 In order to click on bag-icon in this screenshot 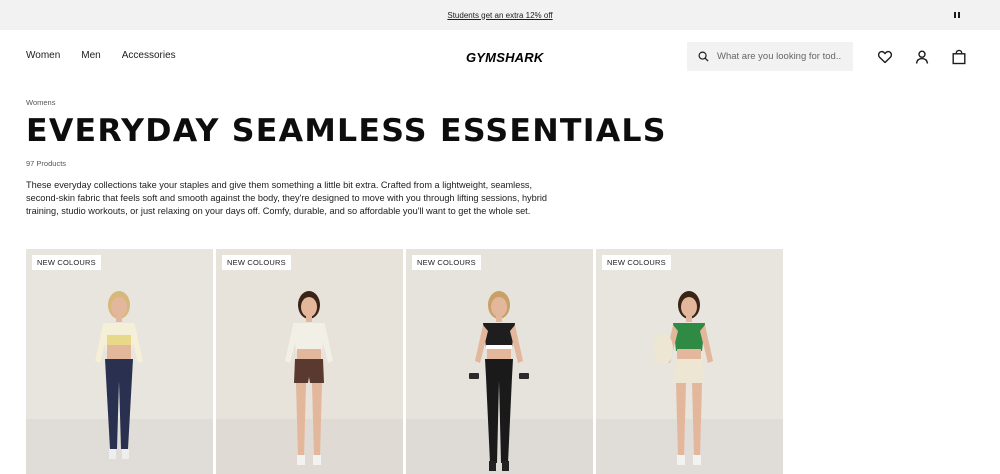, I will do `click(959, 57)`.